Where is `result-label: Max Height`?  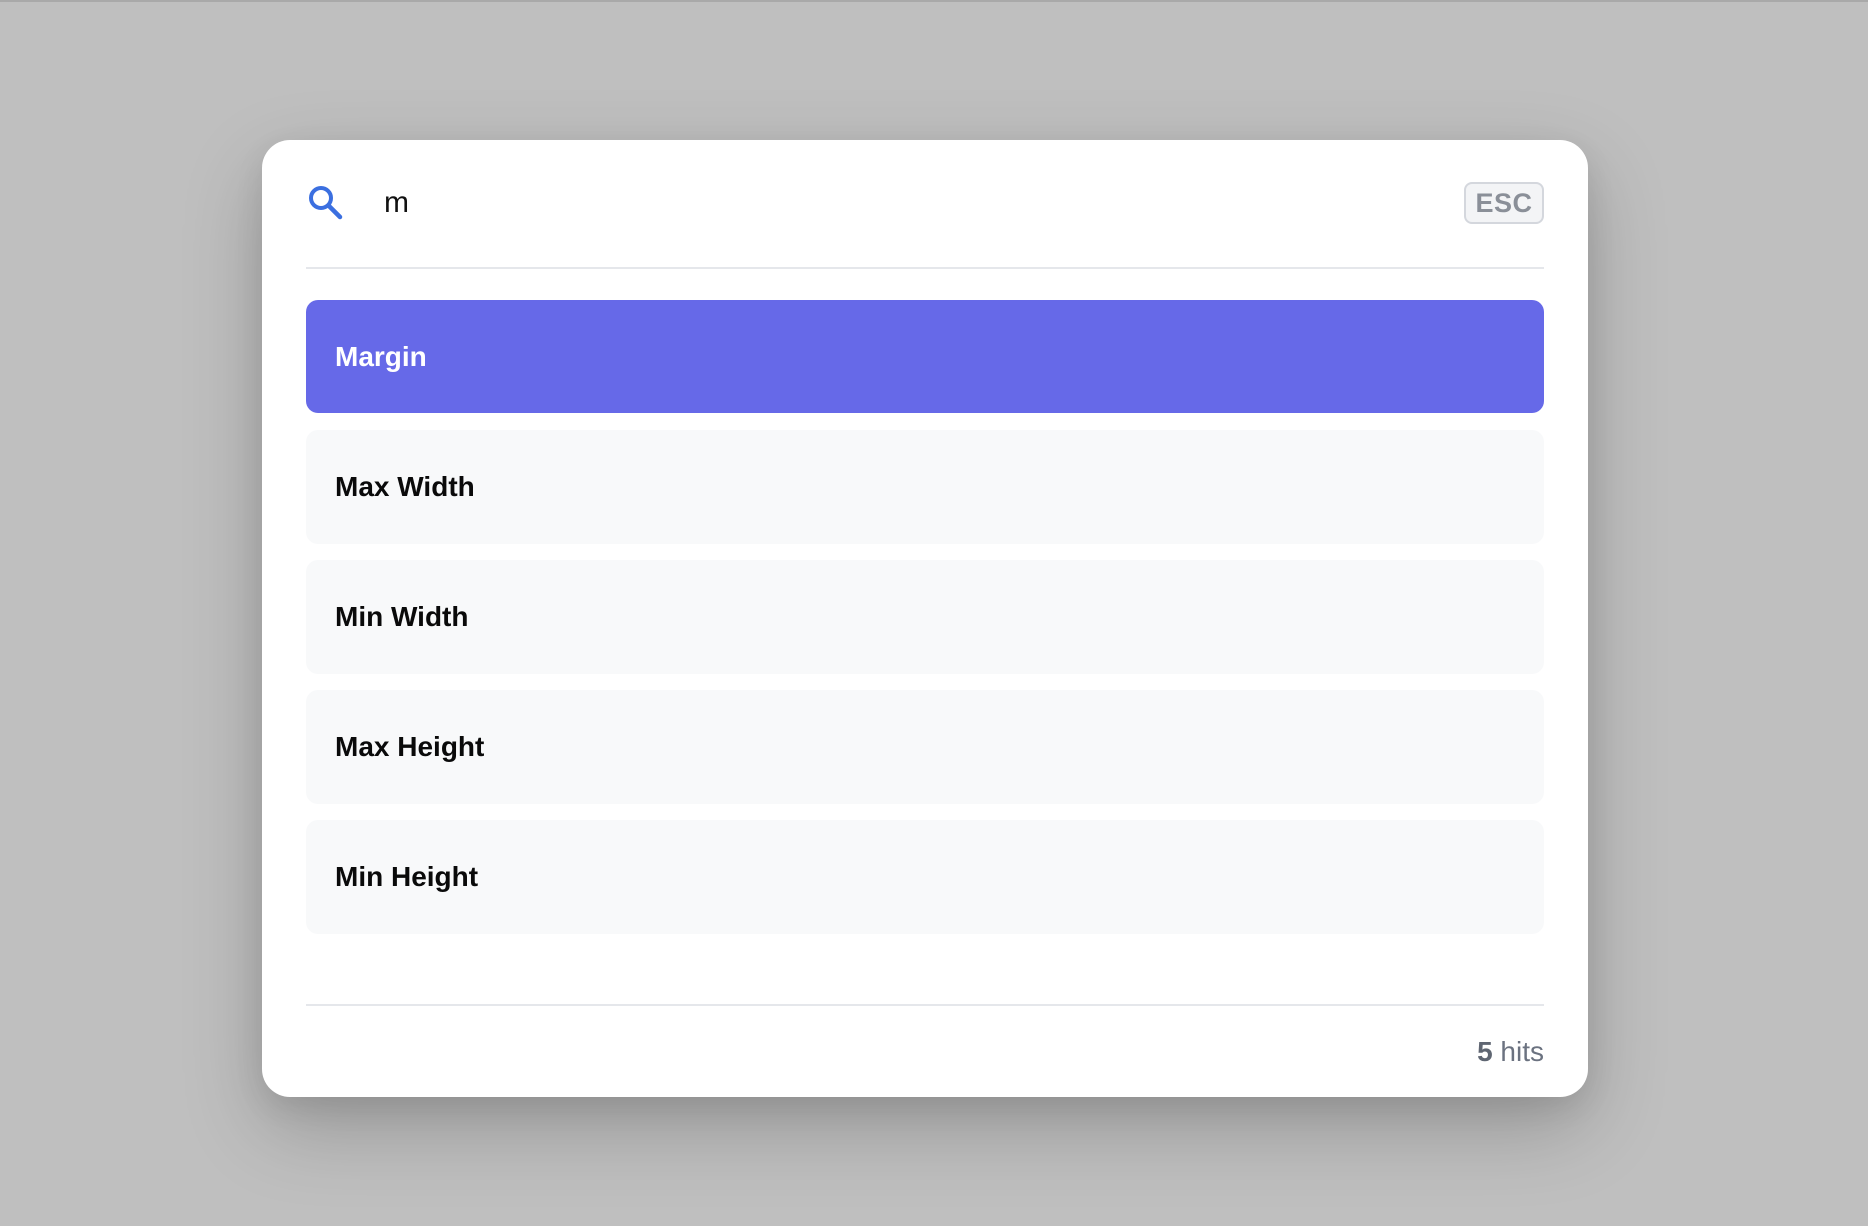
result-label: Max Height is located at coordinates (410, 746).